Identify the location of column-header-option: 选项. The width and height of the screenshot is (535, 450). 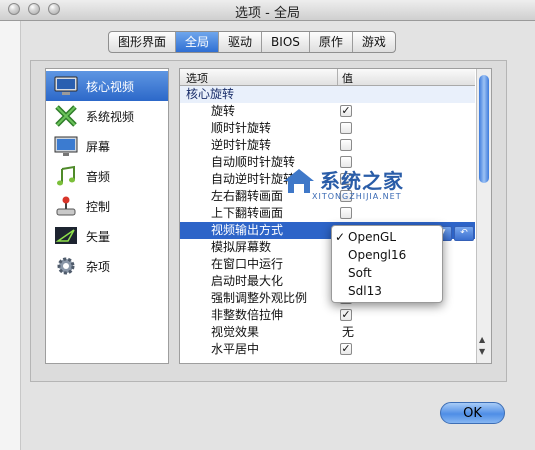
(197, 78).